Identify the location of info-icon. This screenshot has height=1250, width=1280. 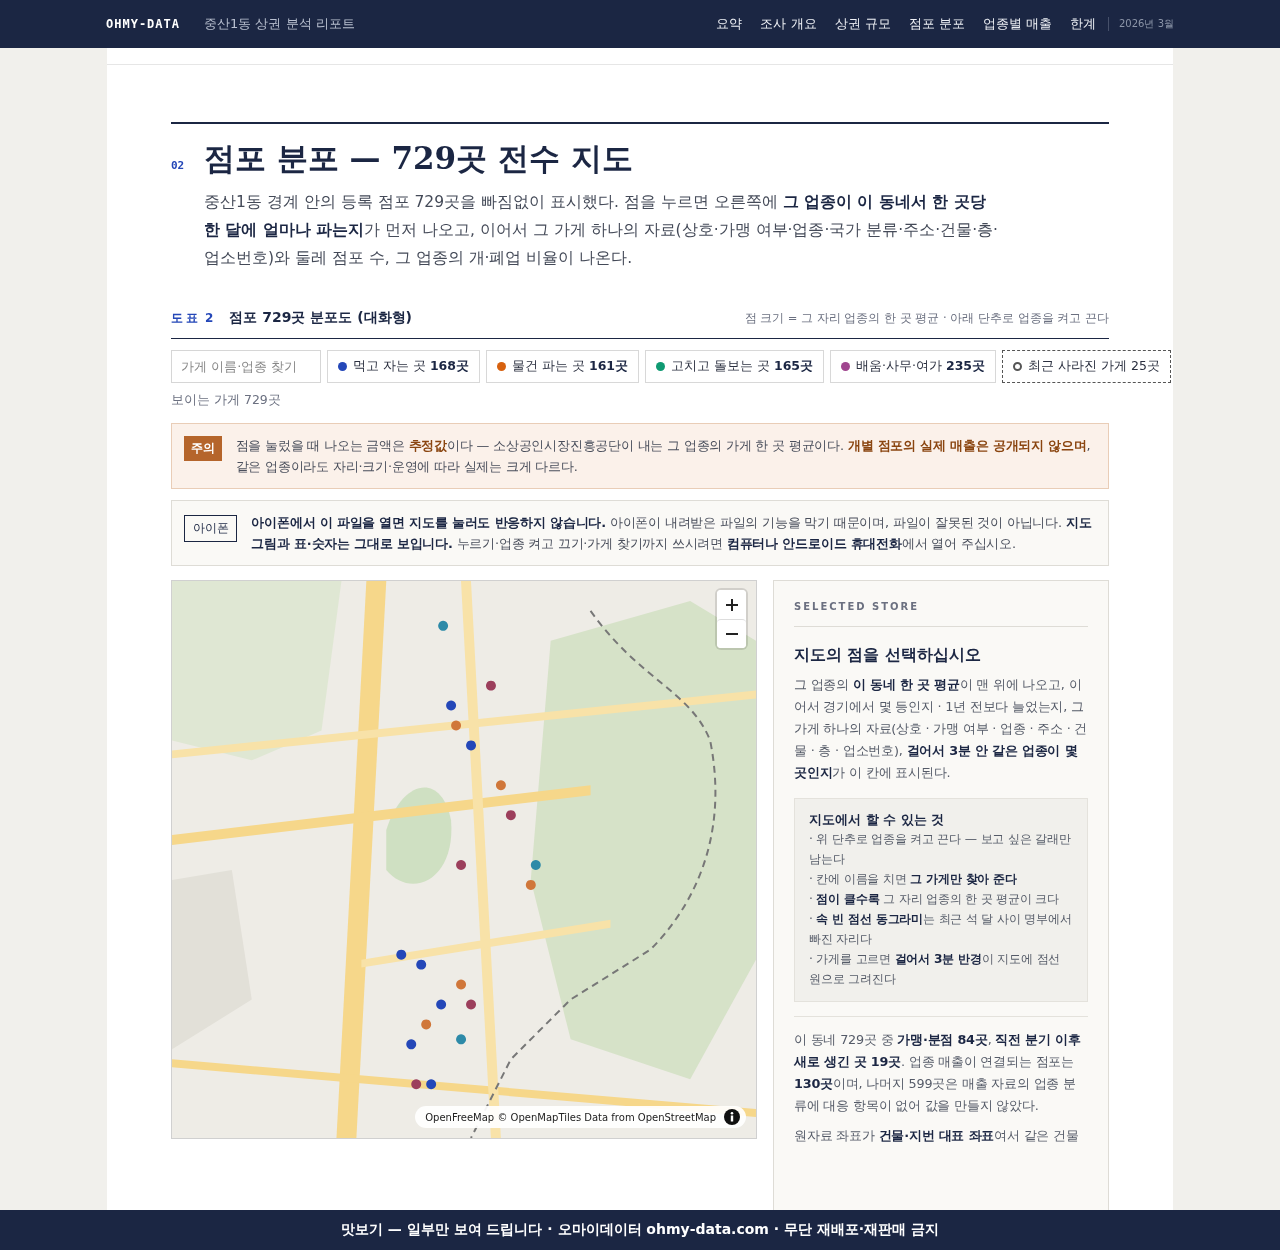
(732, 1117).